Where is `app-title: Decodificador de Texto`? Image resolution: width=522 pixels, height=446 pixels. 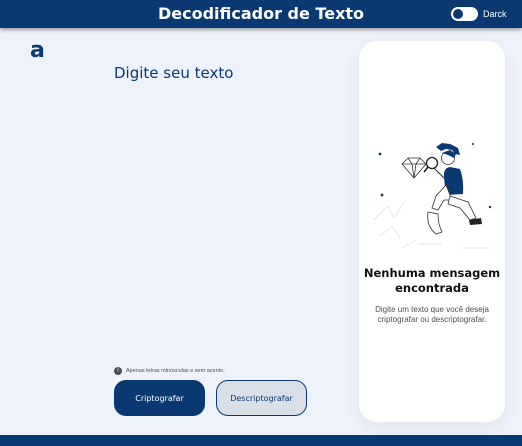
app-title: Decodificador de Texto is located at coordinates (261, 13).